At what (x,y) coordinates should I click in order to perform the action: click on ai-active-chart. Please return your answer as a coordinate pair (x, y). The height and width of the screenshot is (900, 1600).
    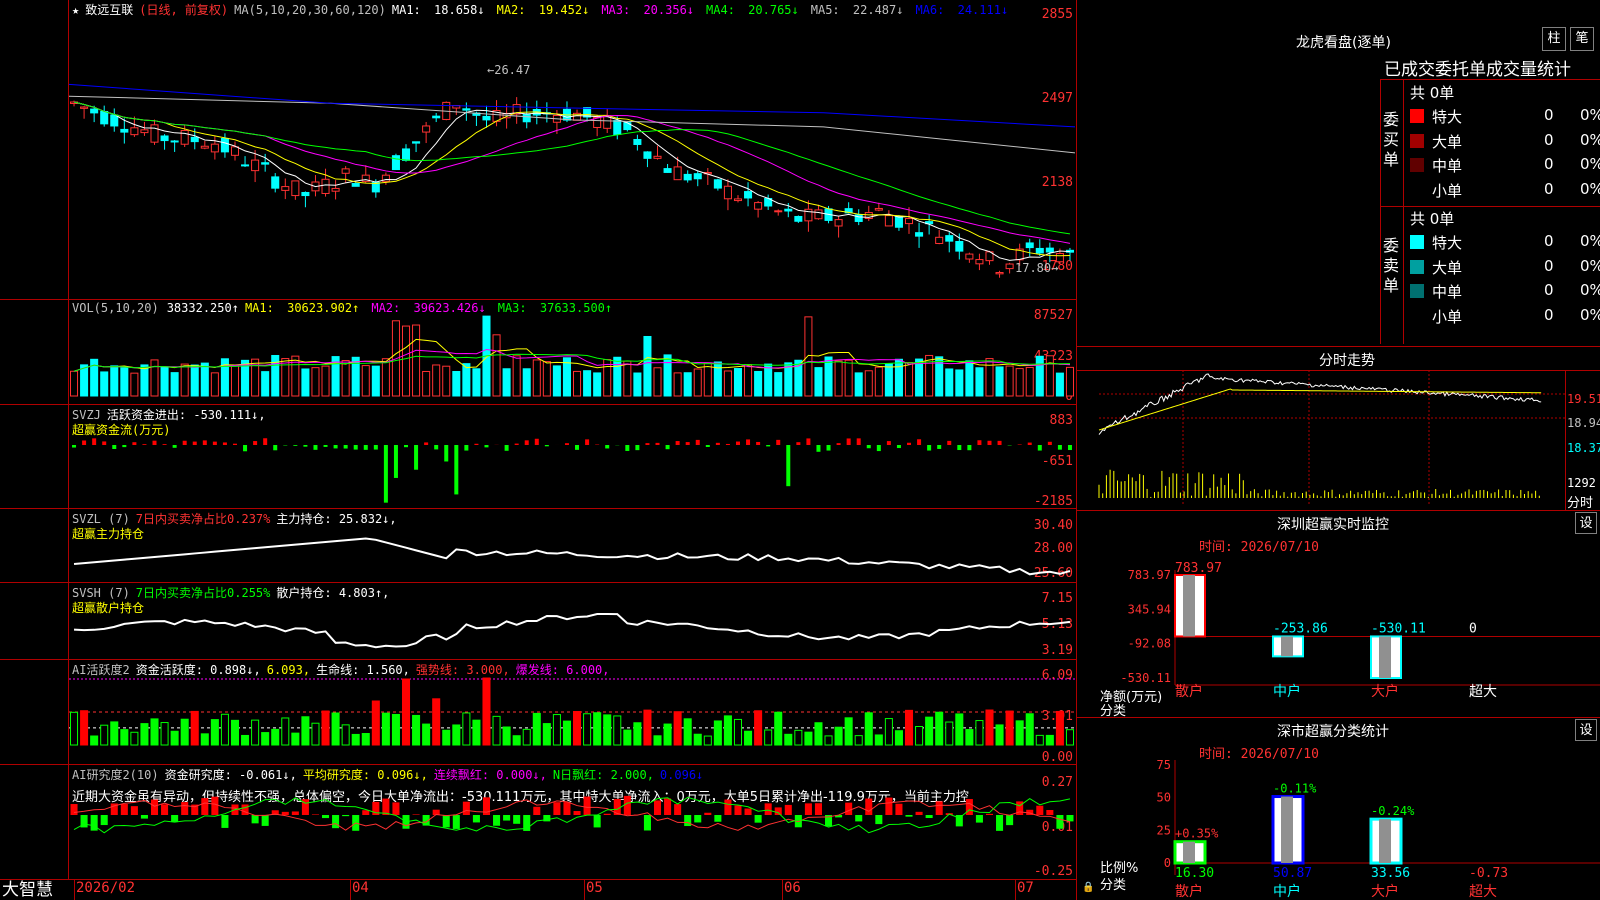
    Looking at the image, I should click on (572, 717).